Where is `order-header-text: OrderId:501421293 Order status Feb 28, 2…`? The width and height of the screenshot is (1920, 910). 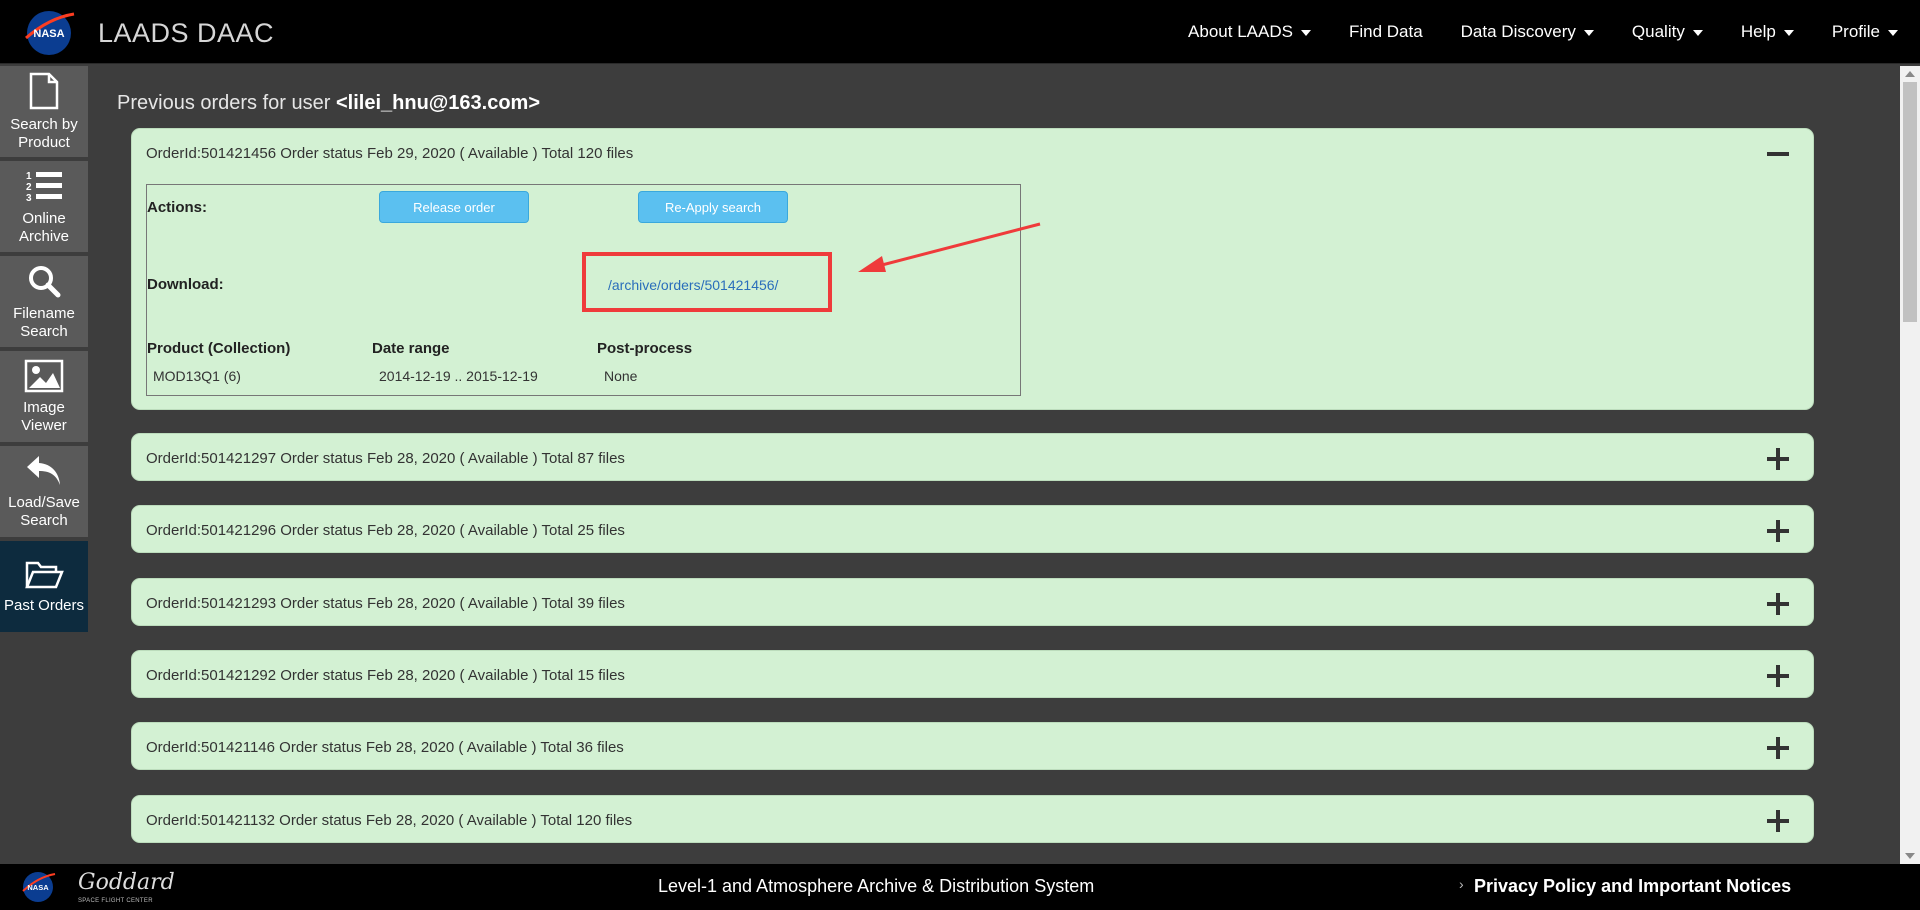
order-header-text: OrderId:501421293 Order status Feb 28, 2… is located at coordinates (385, 603).